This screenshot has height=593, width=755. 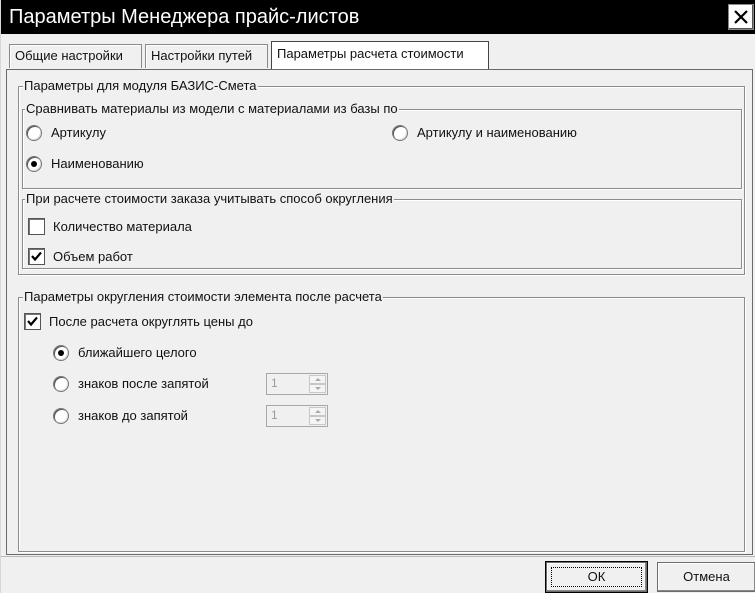 I want to click on radio-decimals-after: знаков после запятой, so click(x=153, y=384).